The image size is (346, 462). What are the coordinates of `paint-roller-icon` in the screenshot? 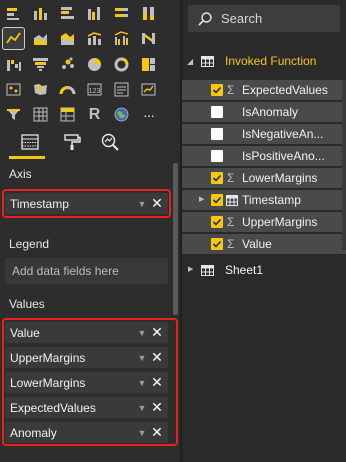 It's located at (72, 142).